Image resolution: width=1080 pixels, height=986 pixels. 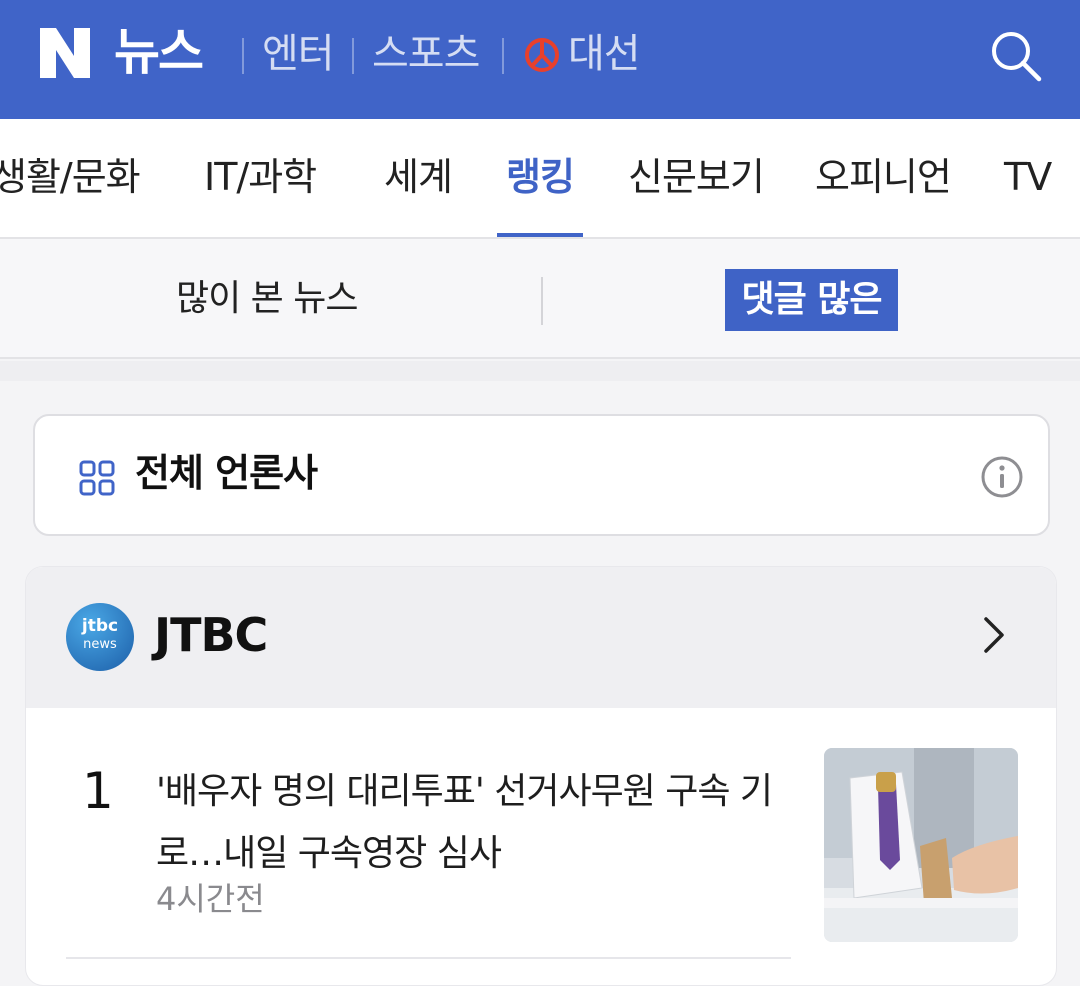 What do you see at coordinates (540, 371) in the screenshot?
I see `section-gap` at bounding box center [540, 371].